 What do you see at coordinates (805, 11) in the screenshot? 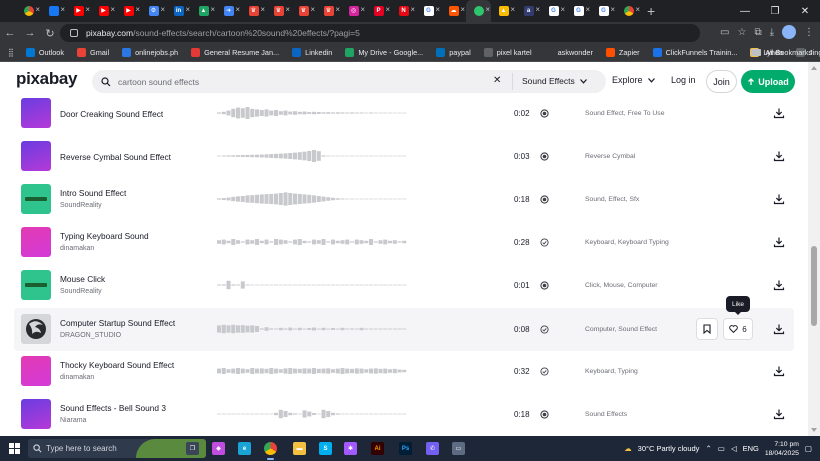
I see `close-window-button: ✕` at bounding box center [805, 11].